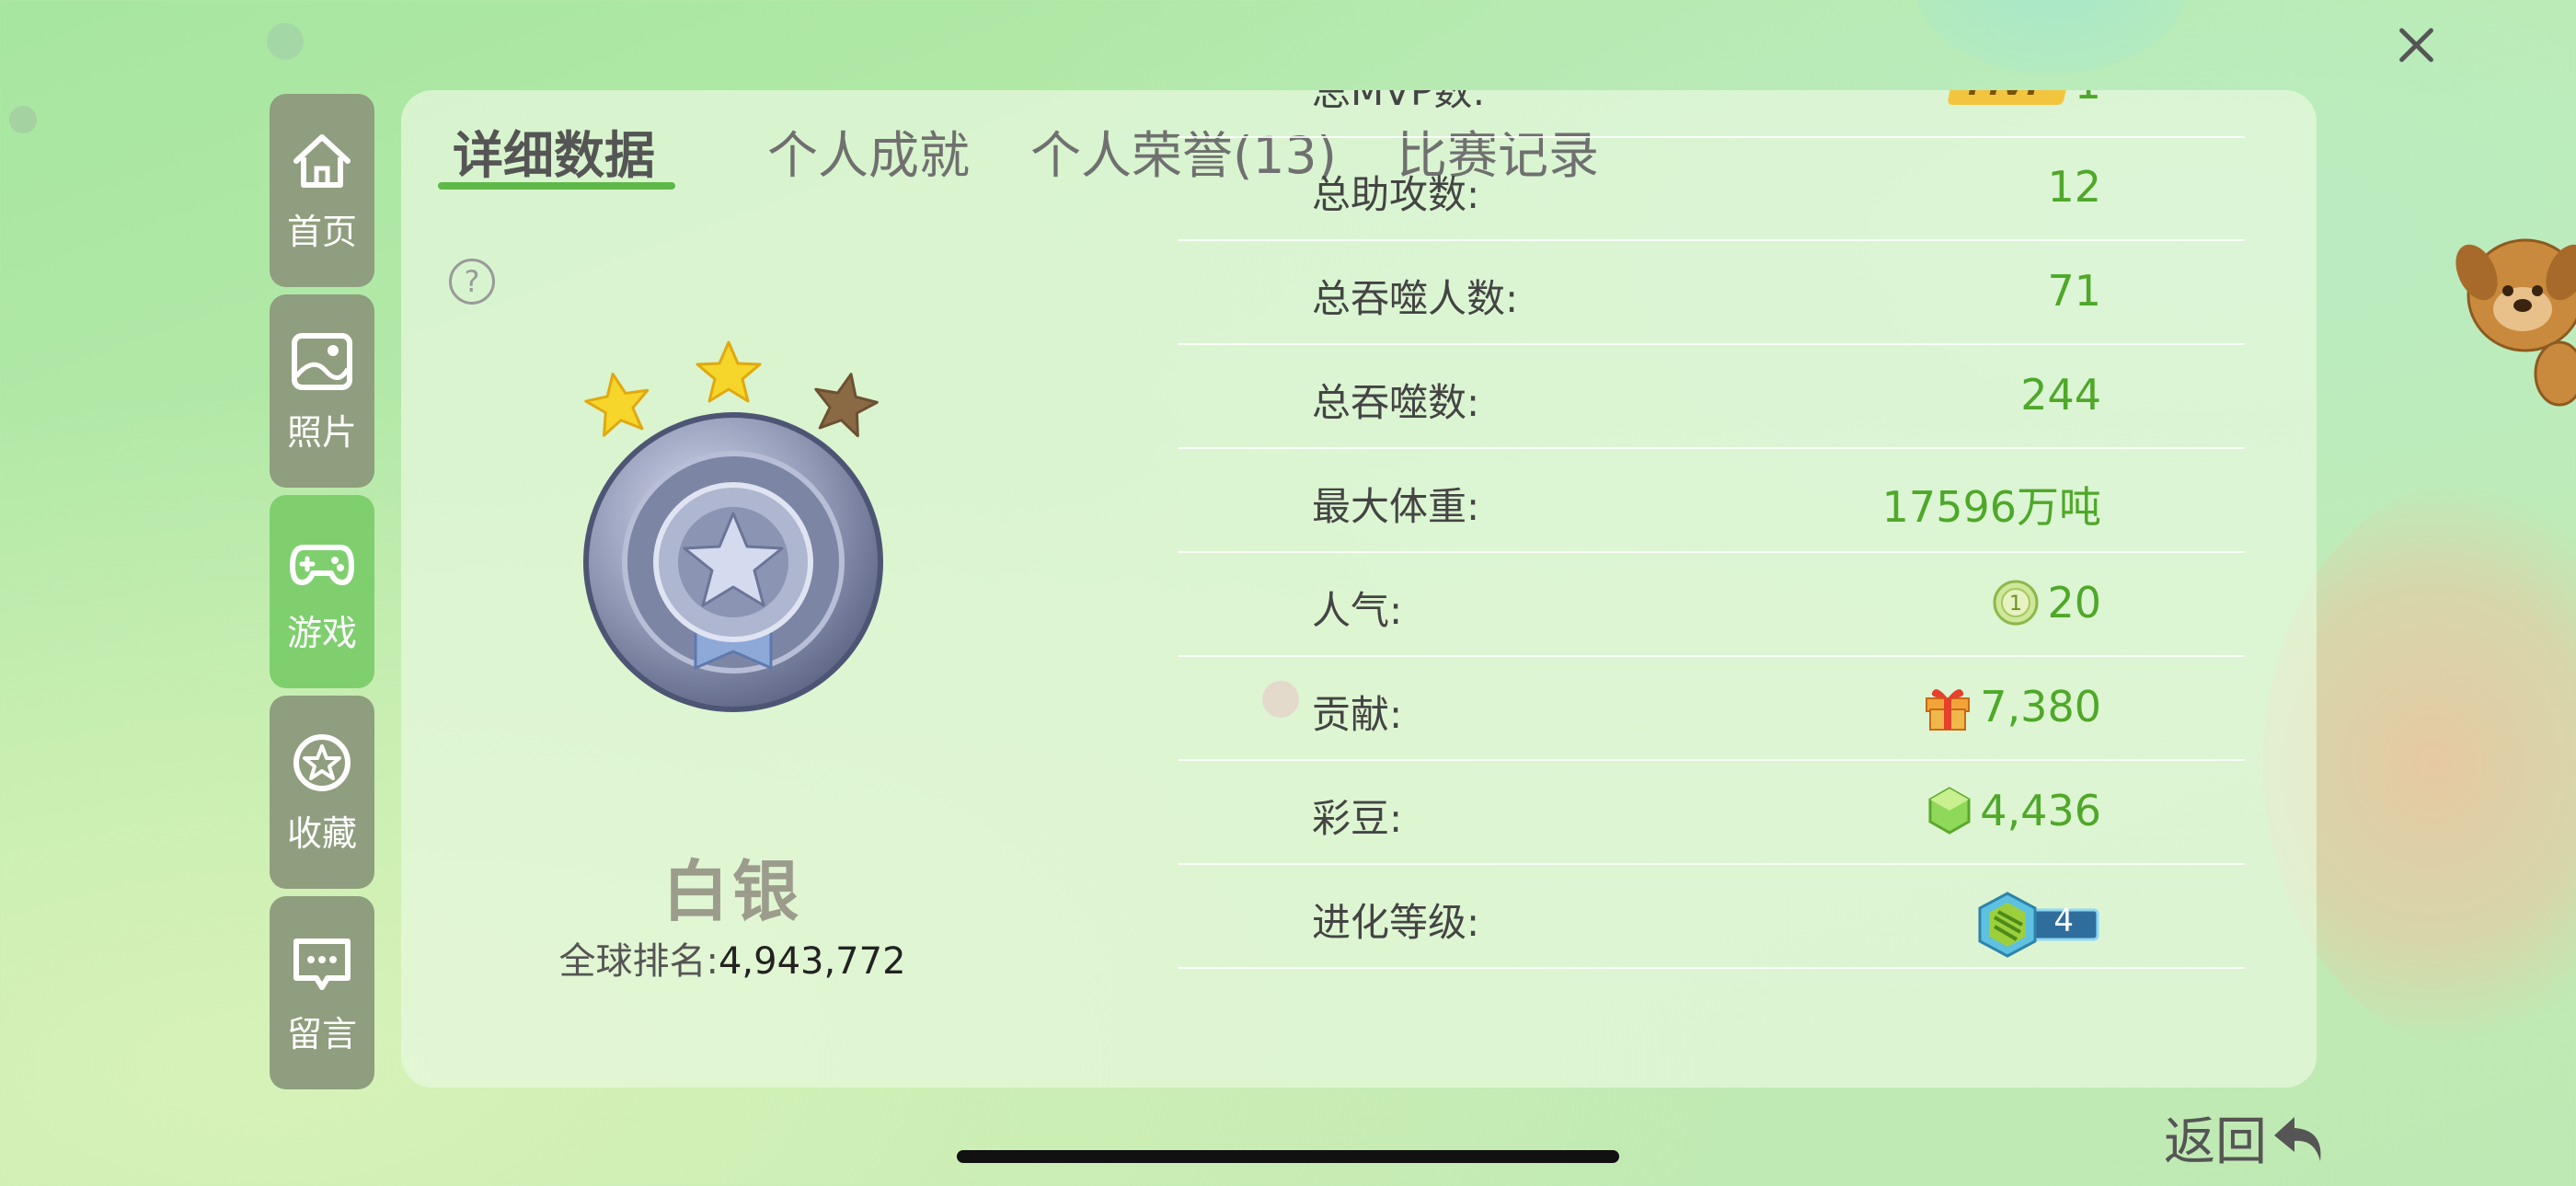  I want to click on return-arrow-icon, so click(2297, 1138).